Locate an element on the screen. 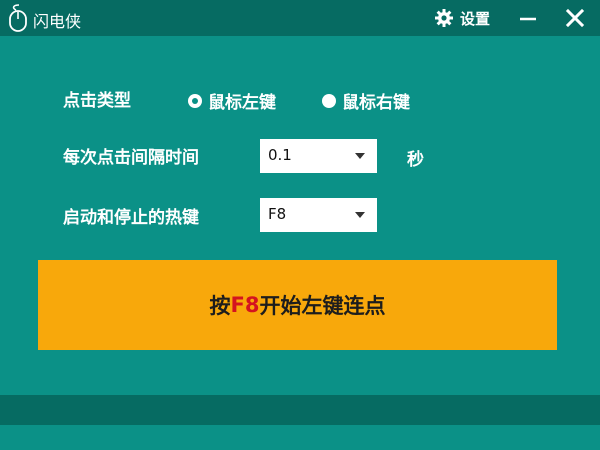  settings-button: 设置 is located at coordinates (462, 18).